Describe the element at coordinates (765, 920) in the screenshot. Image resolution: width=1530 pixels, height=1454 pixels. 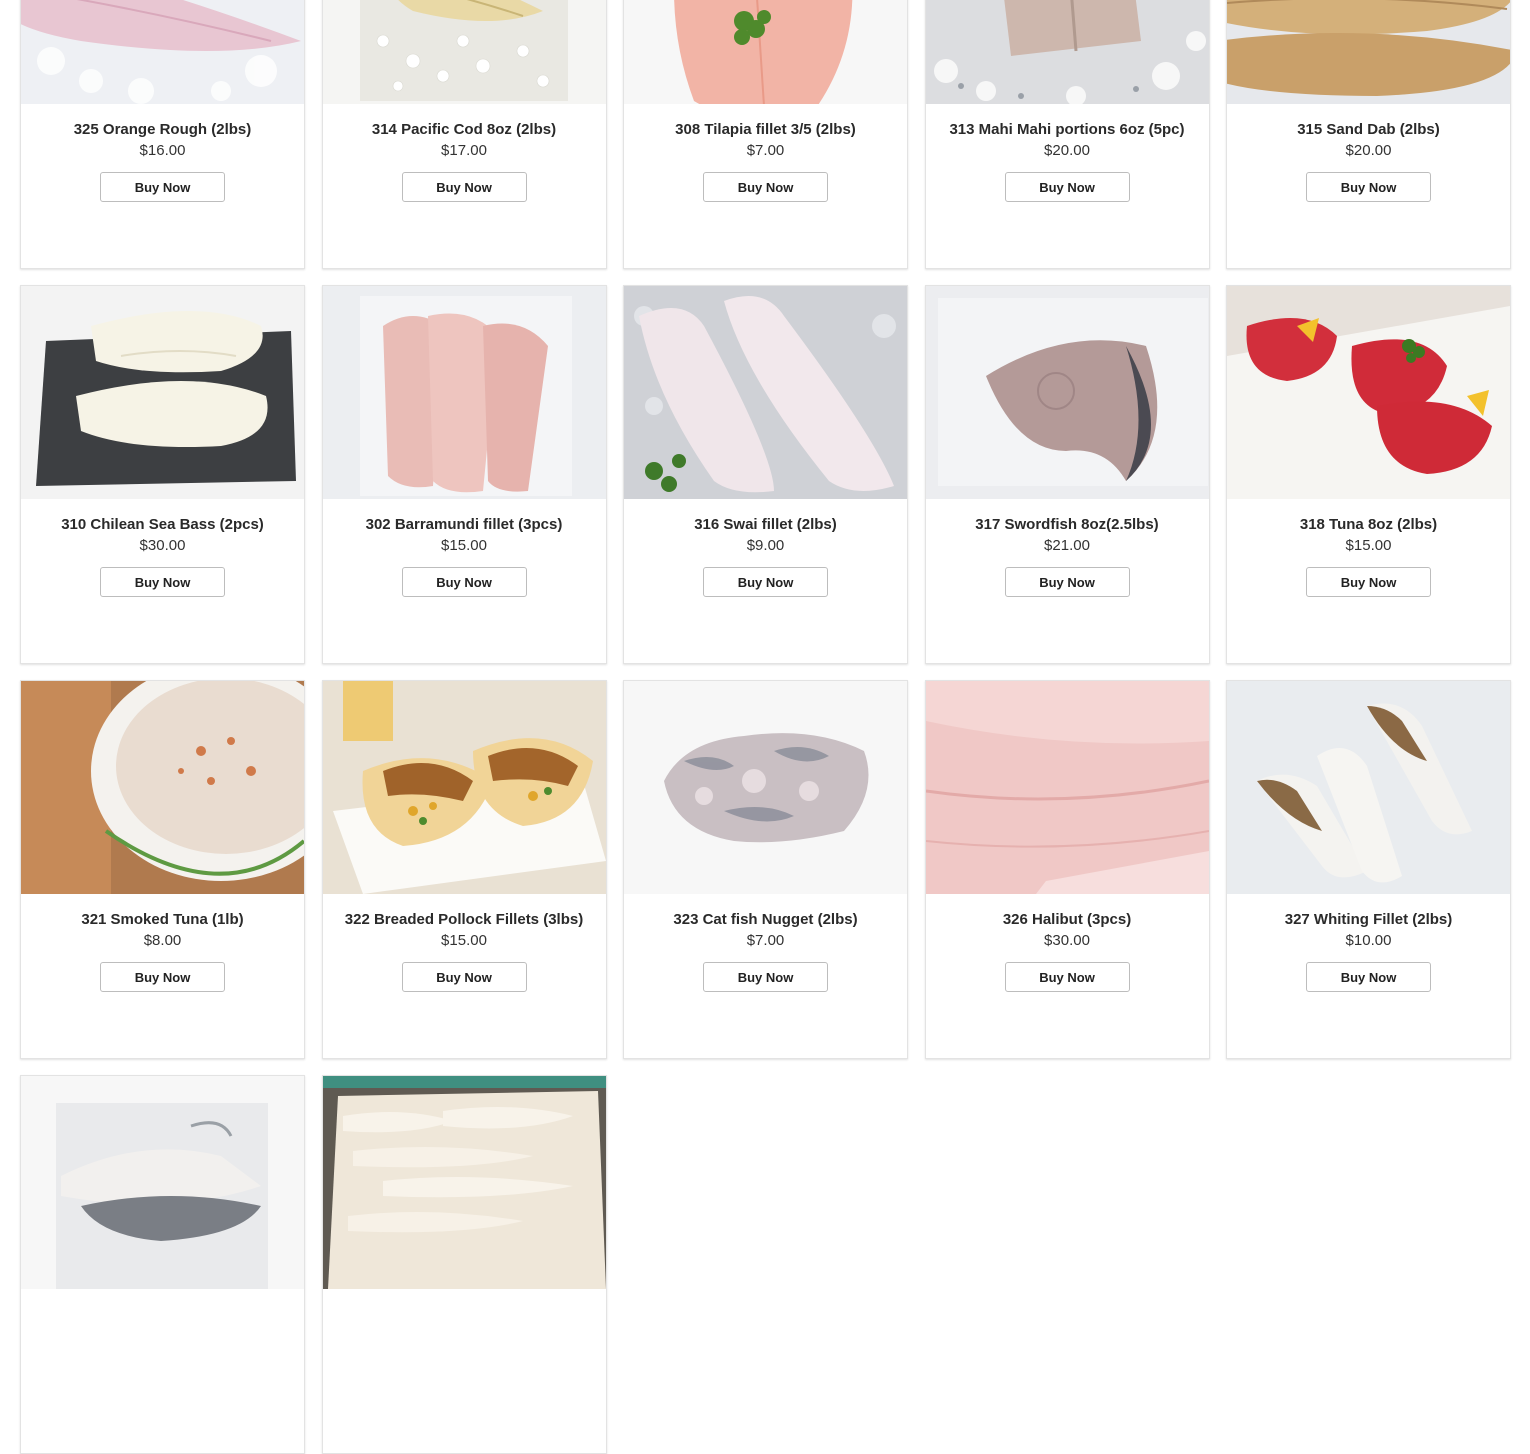
I see `product-name: 323 Cat fish Nugget (2lbs)` at that location.